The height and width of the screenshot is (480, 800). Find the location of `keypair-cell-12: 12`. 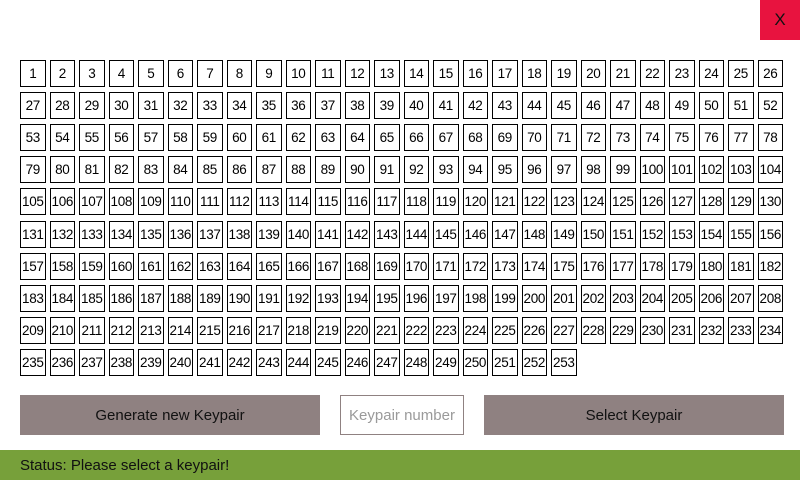

keypair-cell-12: 12 is located at coordinates (357, 73).